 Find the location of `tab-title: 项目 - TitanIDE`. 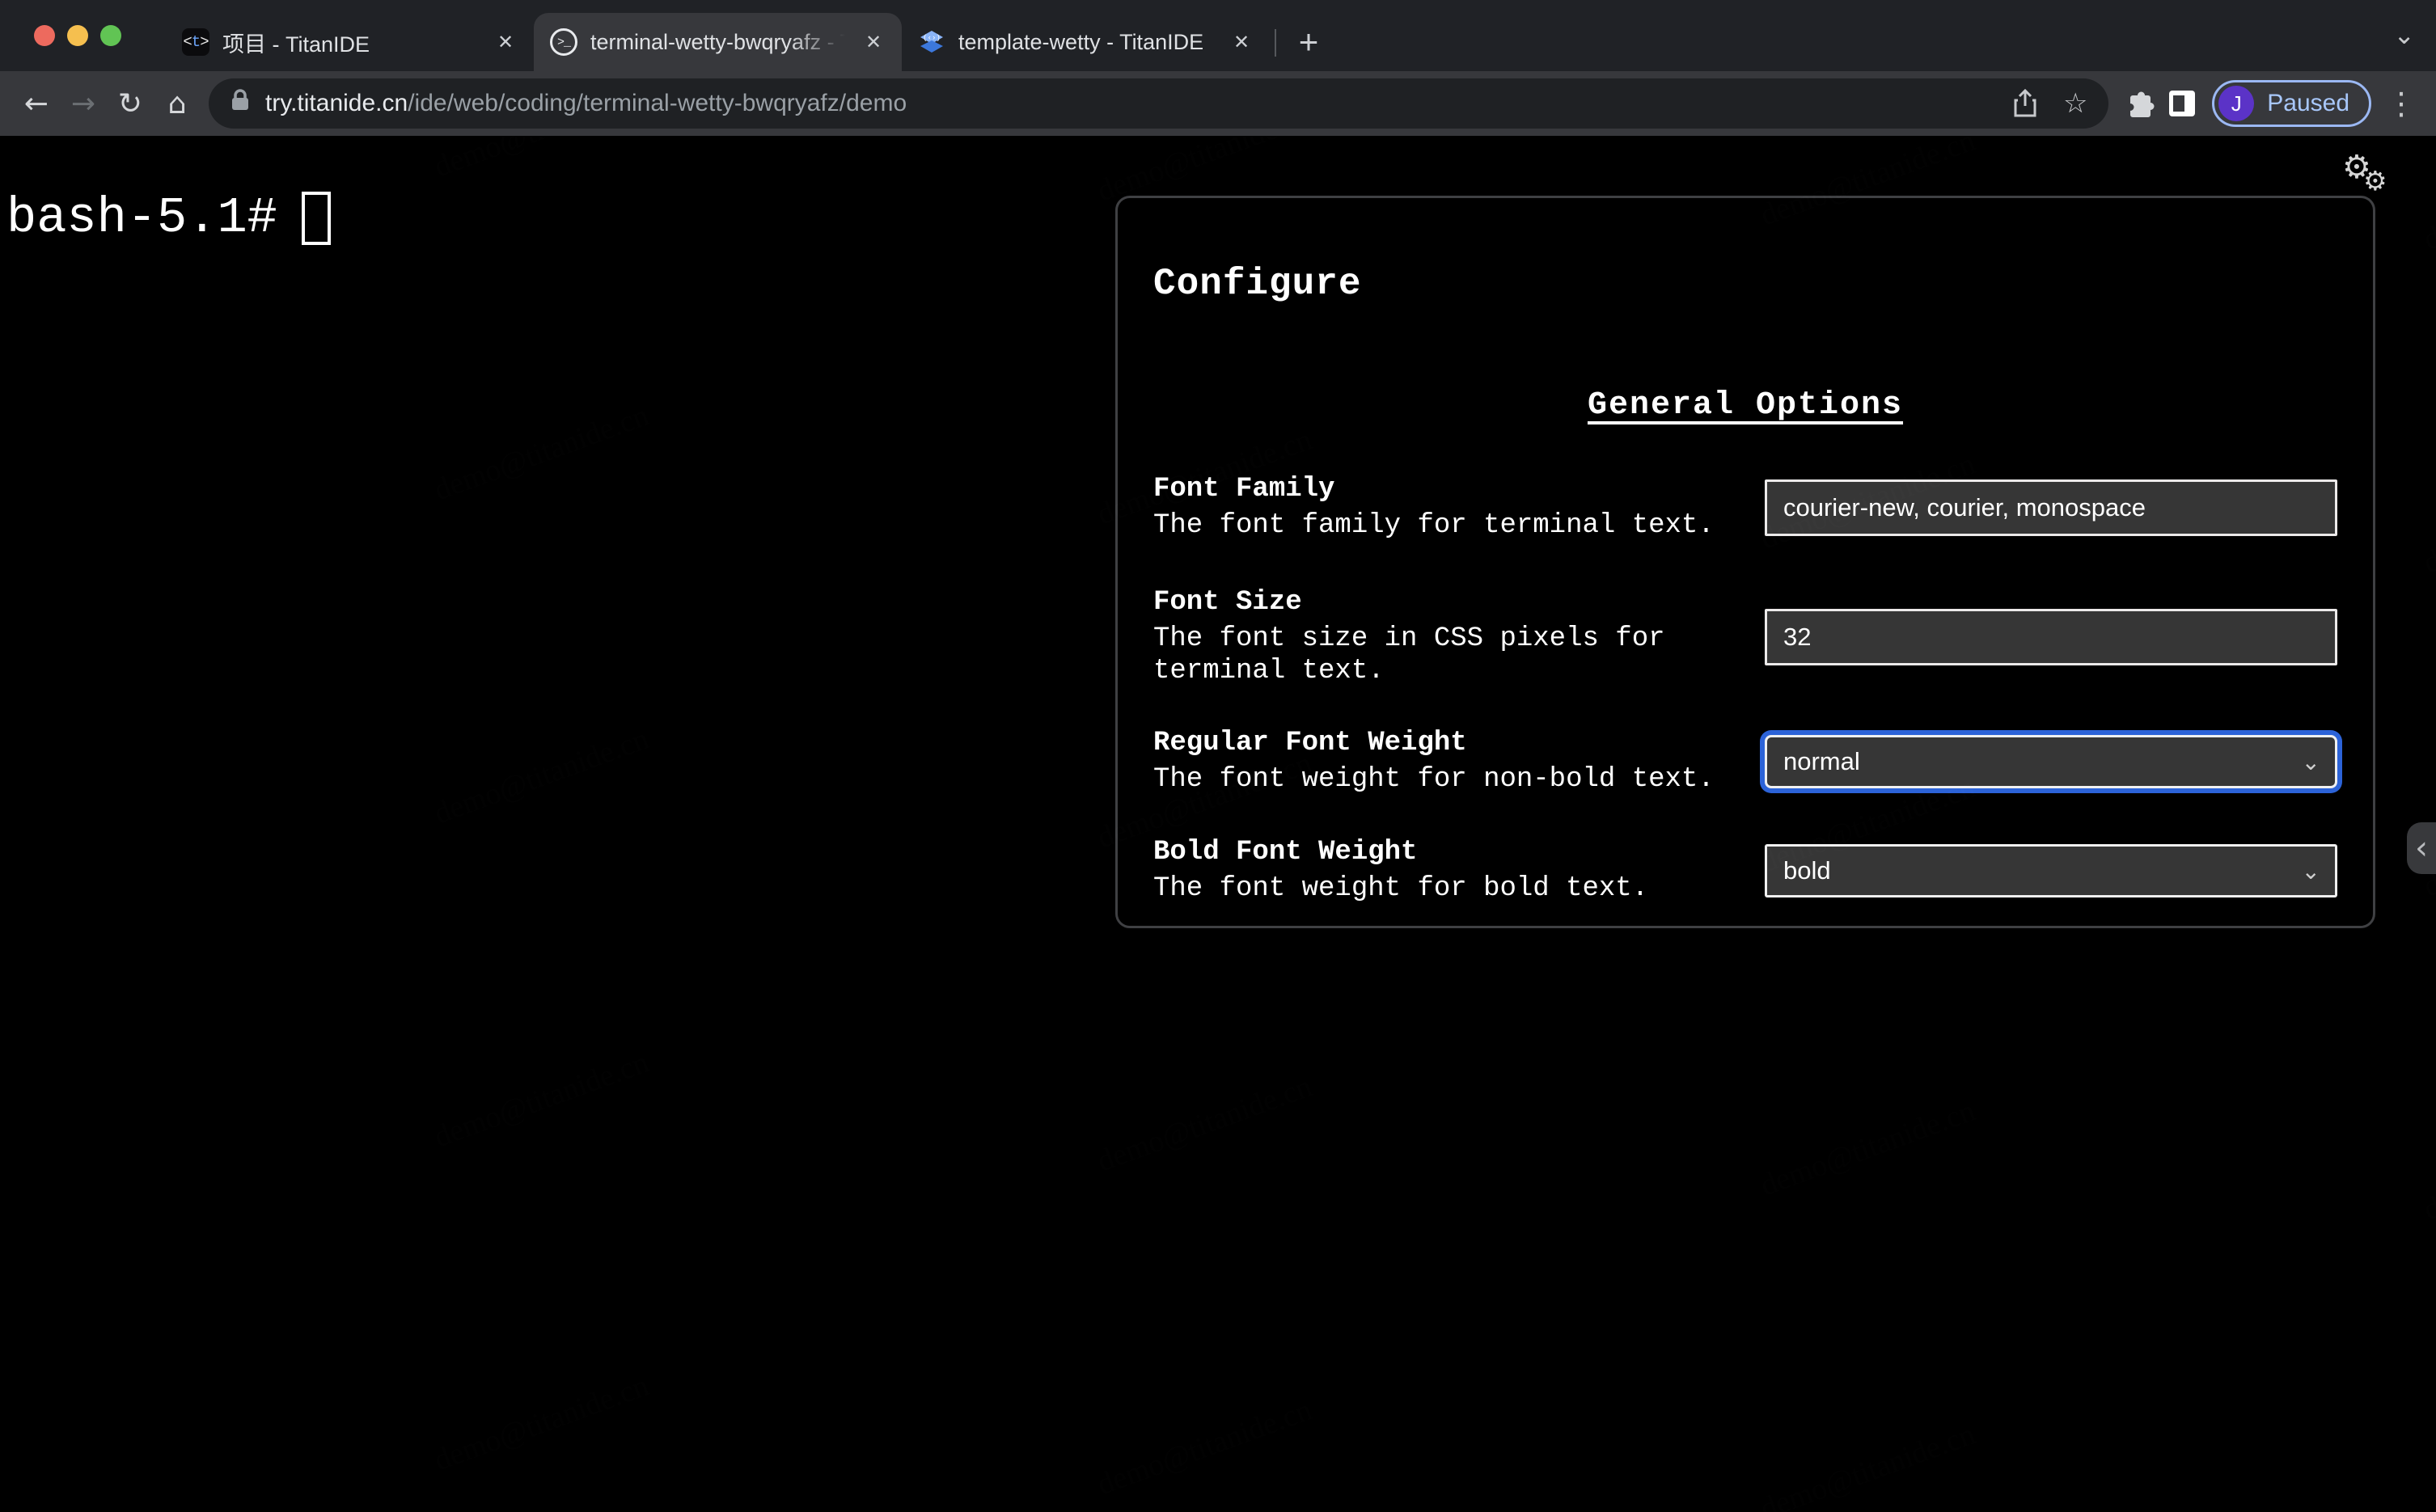

tab-title: 项目 - TitanIDE is located at coordinates (296, 44).